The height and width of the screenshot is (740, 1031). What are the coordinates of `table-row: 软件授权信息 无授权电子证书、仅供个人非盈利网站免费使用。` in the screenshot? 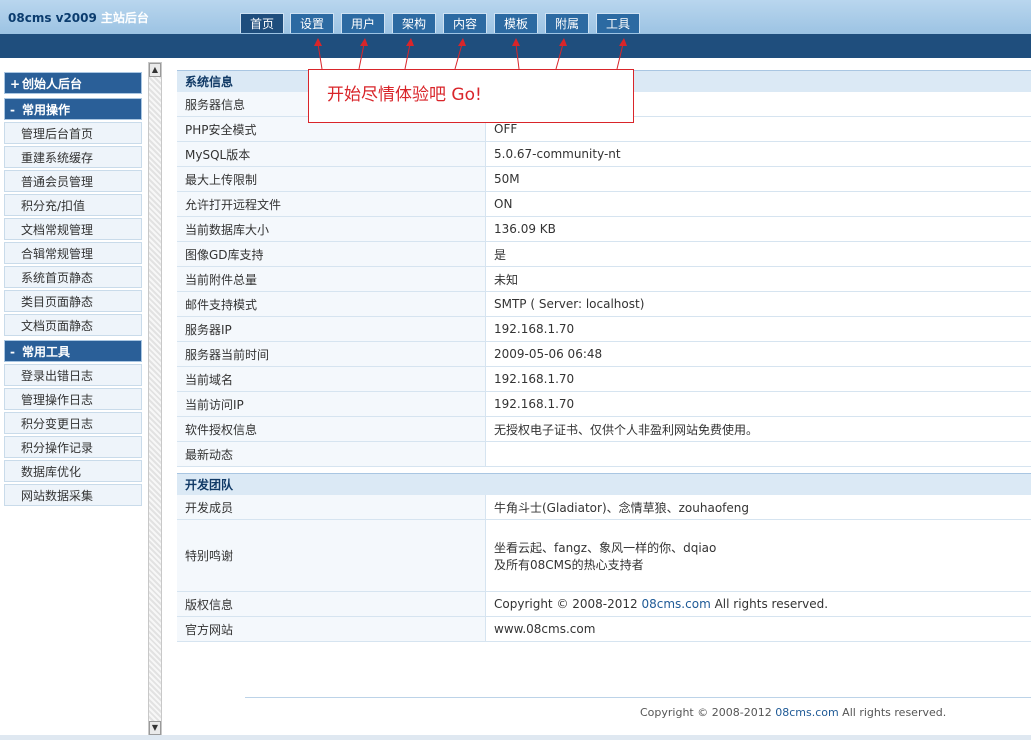 It's located at (604, 429).